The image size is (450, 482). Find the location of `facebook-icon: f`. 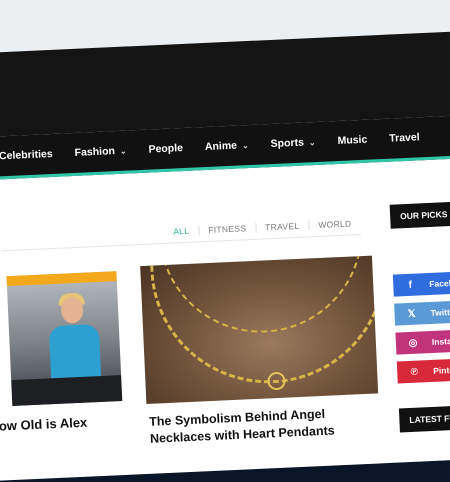

facebook-icon: f is located at coordinates (410, 285).